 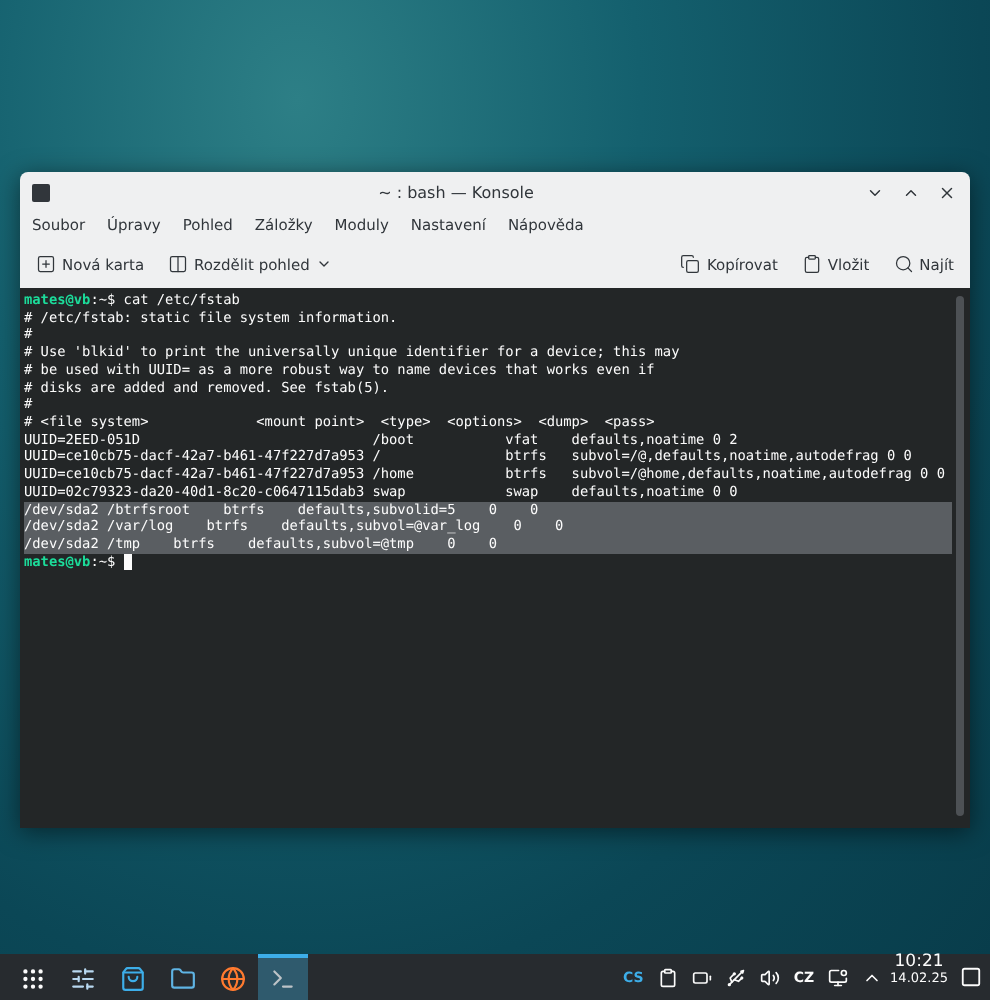 I want to click on copy-icon, so click(x=690, y=264).